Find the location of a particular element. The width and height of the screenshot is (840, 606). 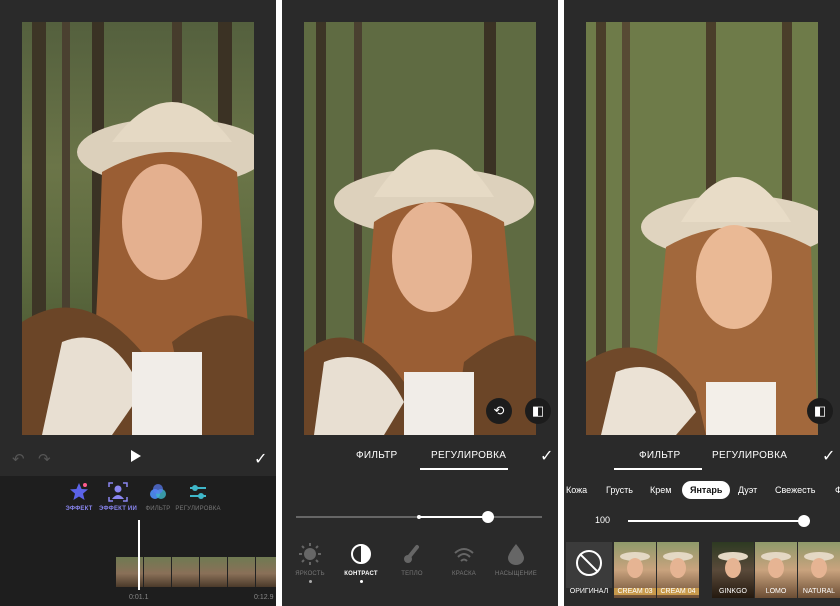

play-icon is located at coordinates (136, 456).